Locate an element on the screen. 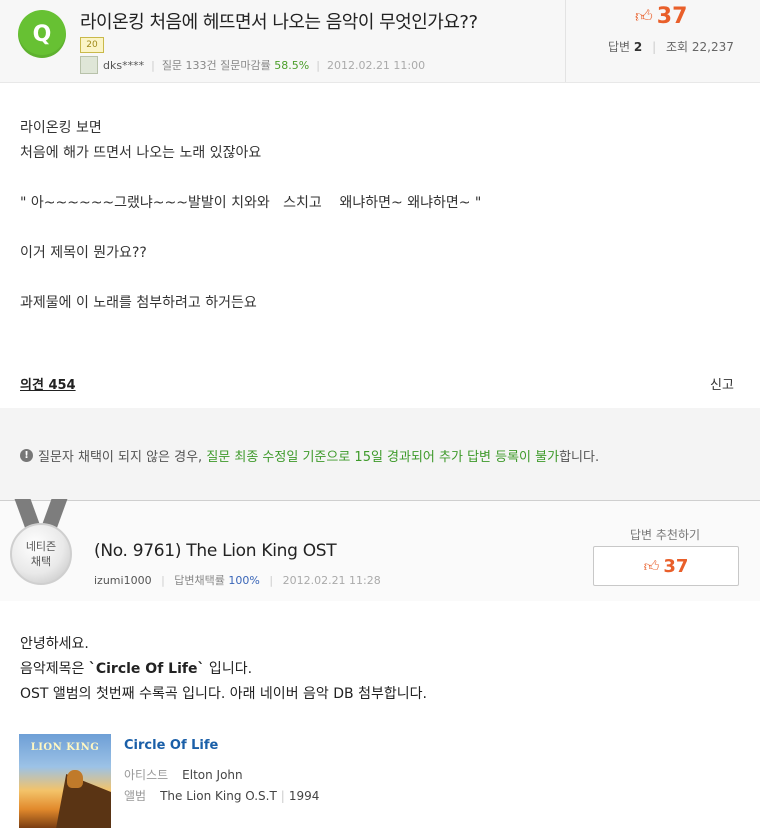 The height and width of the screenshot is (839, 760). album-year: 1994 is located at coordinates (304, 796).